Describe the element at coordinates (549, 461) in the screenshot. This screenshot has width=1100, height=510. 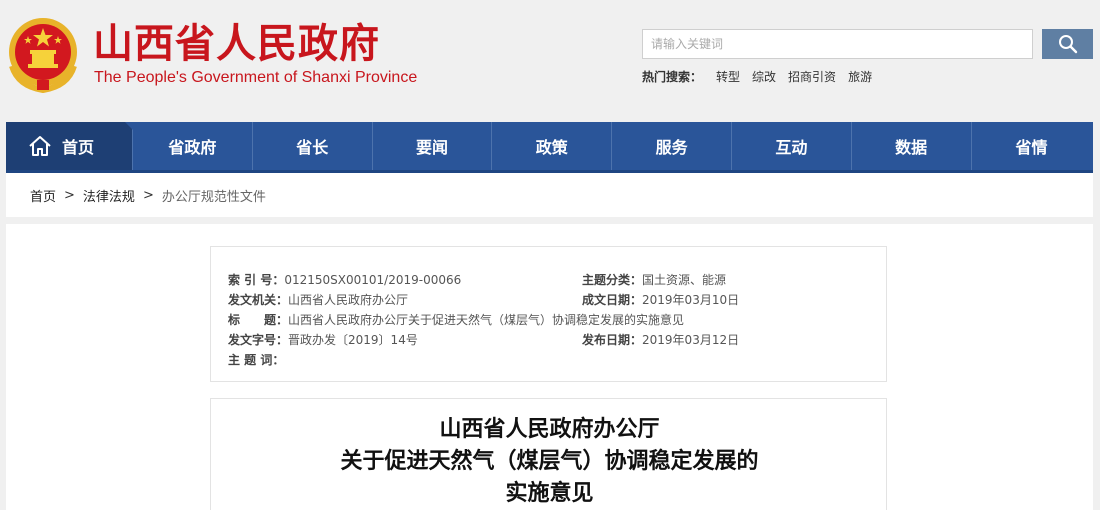
I see `document-title-line: 关于促进天然气（煤层气）协调稳定发展的` at that location.